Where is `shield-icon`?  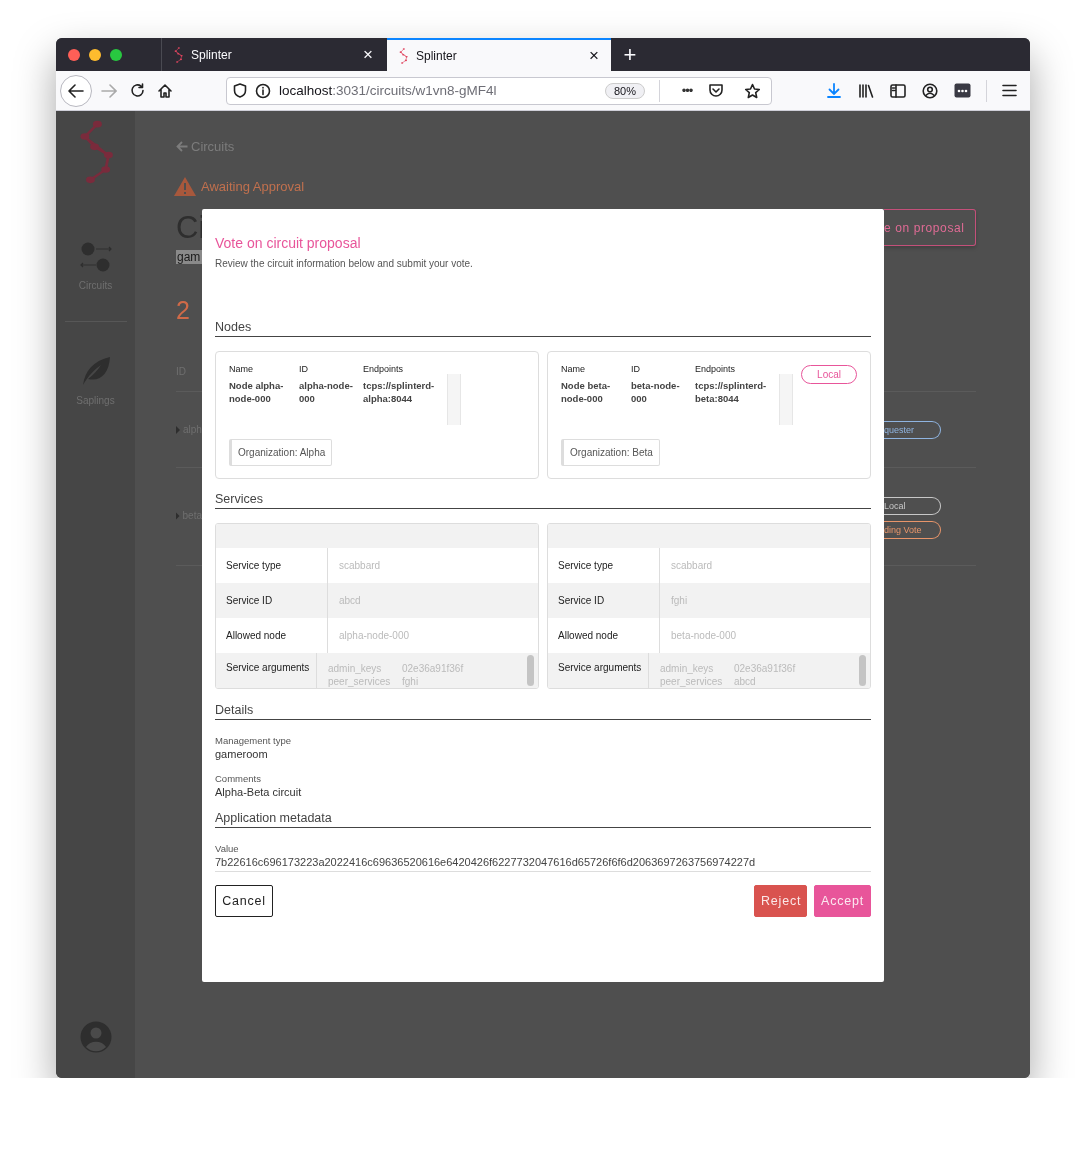 shield-icon is located at coordinates (240, 90).